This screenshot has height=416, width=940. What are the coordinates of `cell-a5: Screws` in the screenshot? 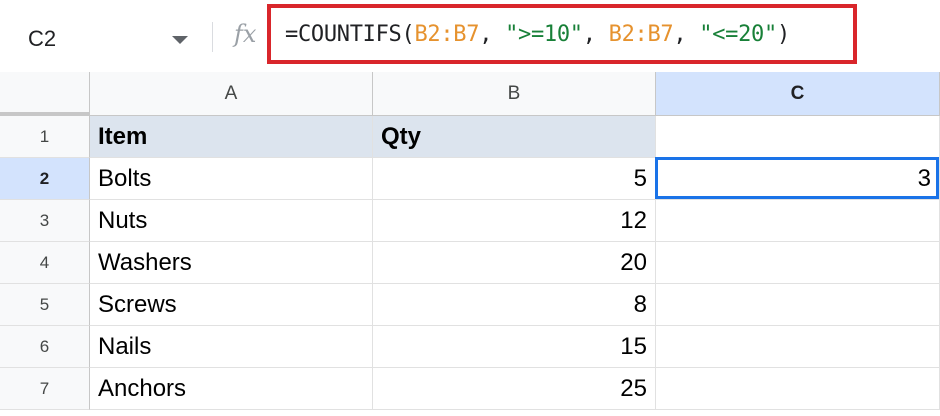 It's located at (231, 305).